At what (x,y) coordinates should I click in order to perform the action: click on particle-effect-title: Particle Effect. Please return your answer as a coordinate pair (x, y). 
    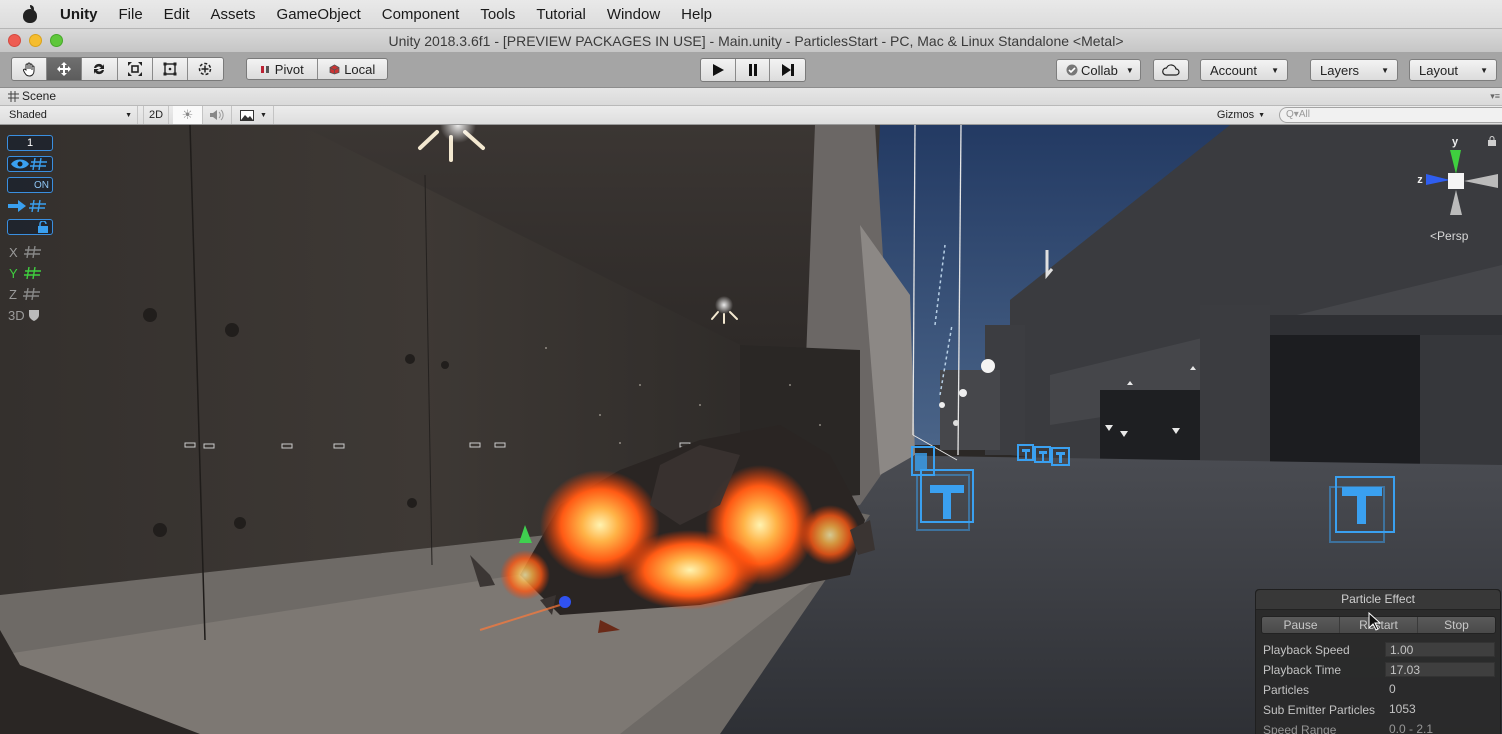
    Looking at the image, I should click on (1378, 600).